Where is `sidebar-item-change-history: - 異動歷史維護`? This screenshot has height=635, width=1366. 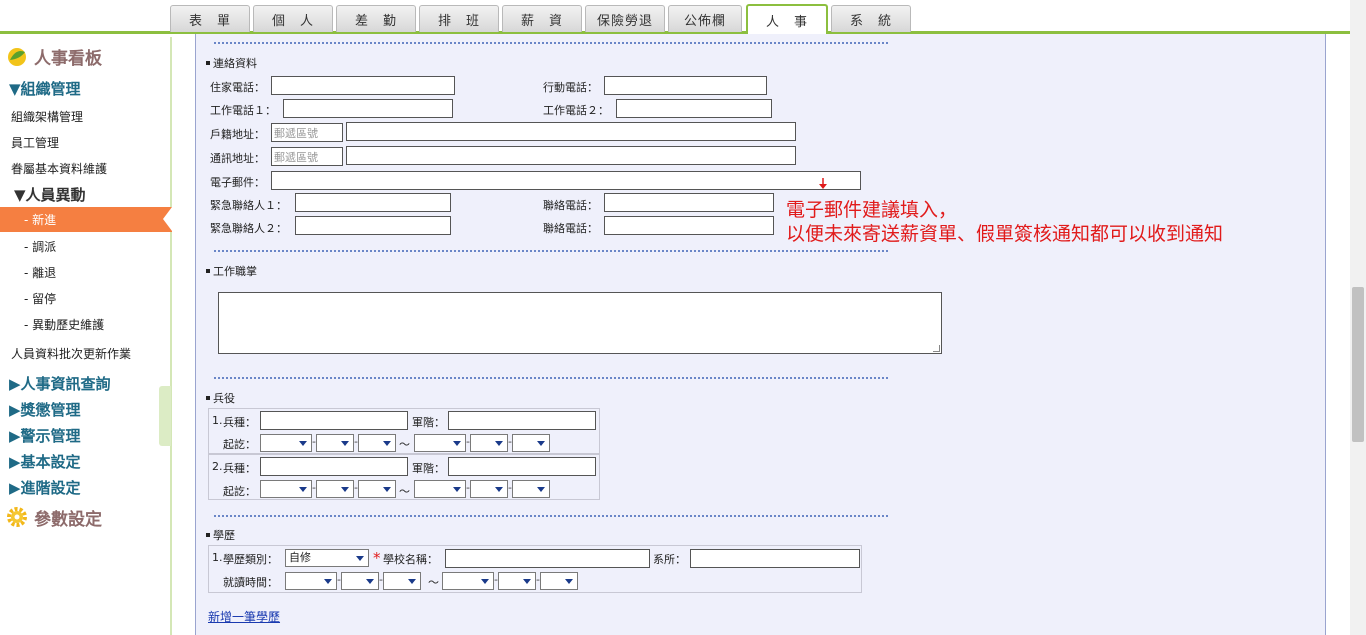
sidebar-item-change-history: - 異動歷史維護 is located at coordinates (64, 324).